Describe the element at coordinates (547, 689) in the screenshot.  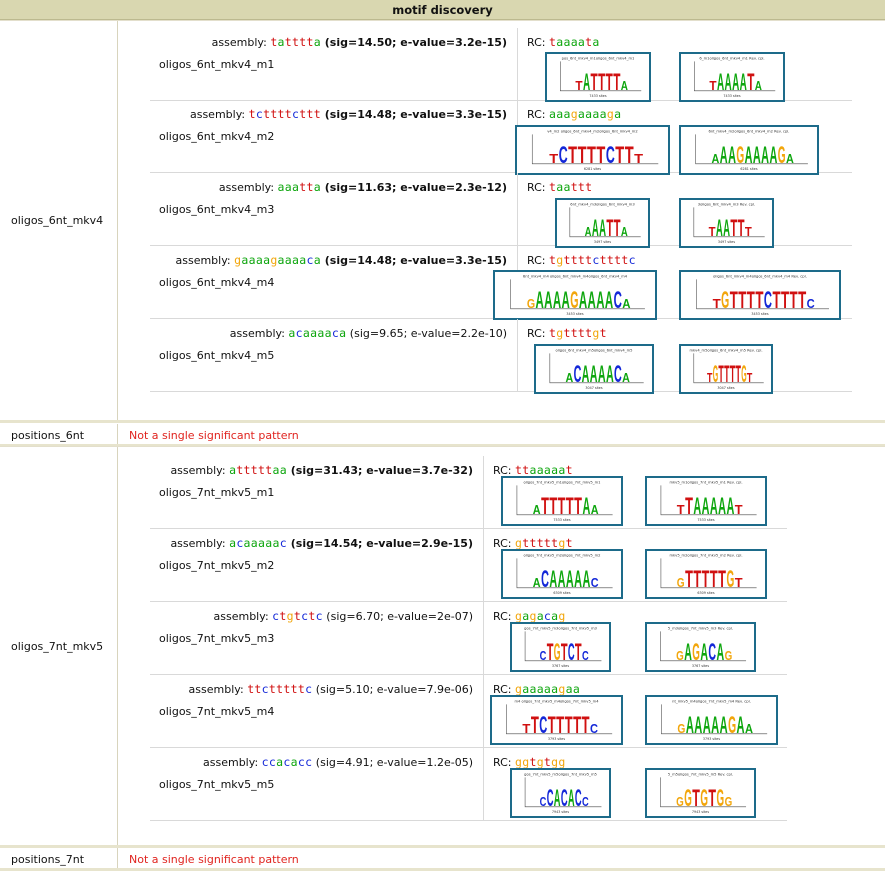
I see `rc-sequence: gaaaaagaa` at that location.